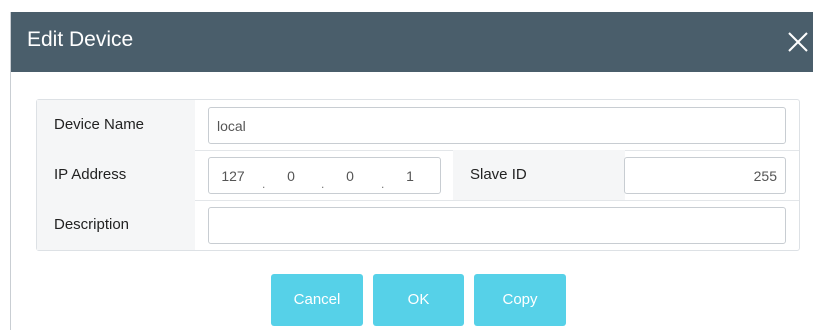 The height and width of the screenshot is (330, 813). What do you see at coordinates (233, 176) in the screenshot?
I see `ip-octet-1: 127` at bounding box center [233, 176].